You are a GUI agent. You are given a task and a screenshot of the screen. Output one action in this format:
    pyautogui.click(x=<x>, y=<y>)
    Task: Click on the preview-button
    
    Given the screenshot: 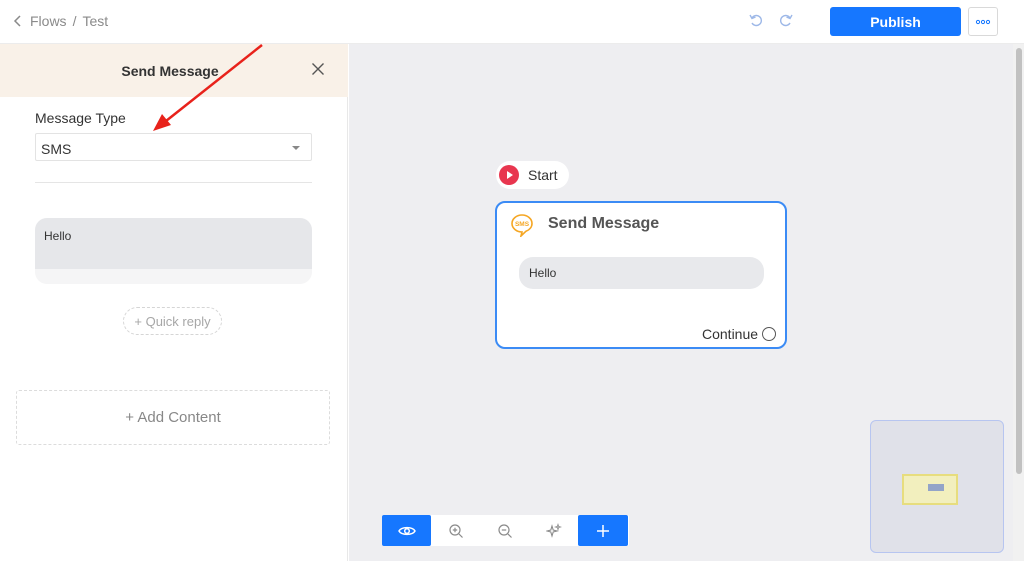 What is the action you would take?
    pyautogui.click(x=406, y=530)
    